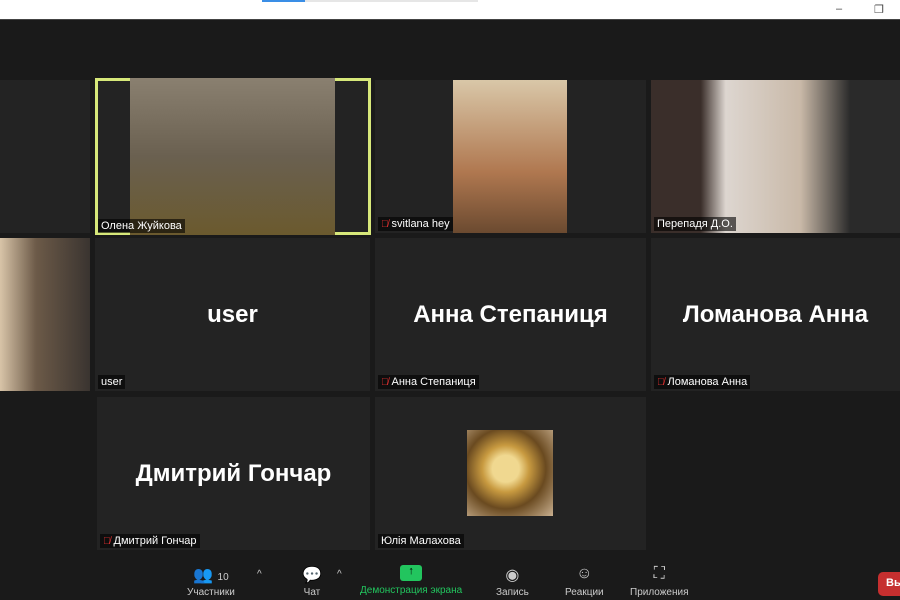  I want to click on video-tile-3: user user, so click(232, 314).